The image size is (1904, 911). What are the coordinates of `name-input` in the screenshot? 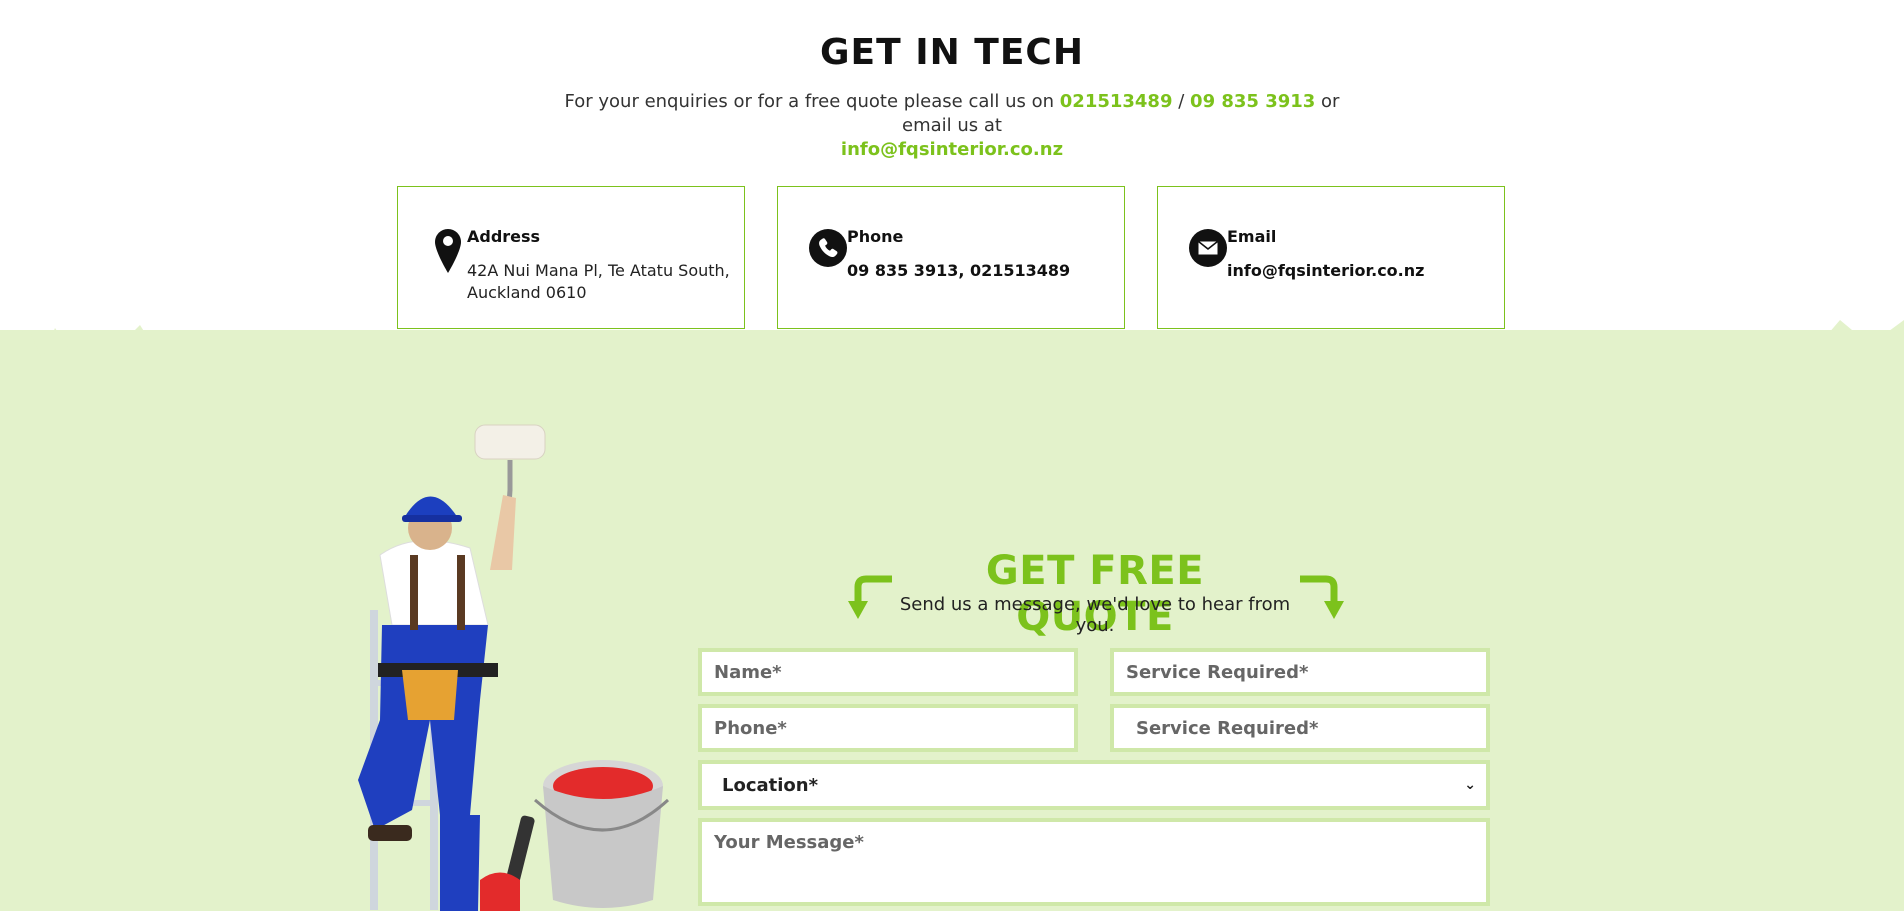 It's located at (888, 672).